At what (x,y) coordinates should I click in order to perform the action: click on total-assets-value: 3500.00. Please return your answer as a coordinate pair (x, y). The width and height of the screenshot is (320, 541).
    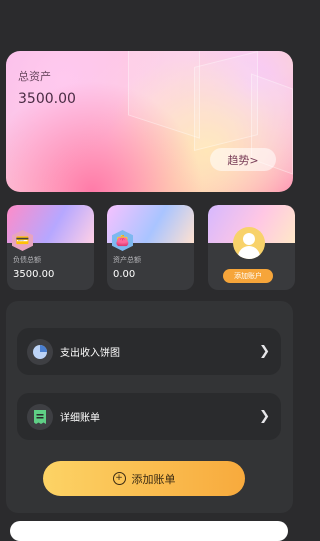
    Looking at the image, I should click on (47, 99).